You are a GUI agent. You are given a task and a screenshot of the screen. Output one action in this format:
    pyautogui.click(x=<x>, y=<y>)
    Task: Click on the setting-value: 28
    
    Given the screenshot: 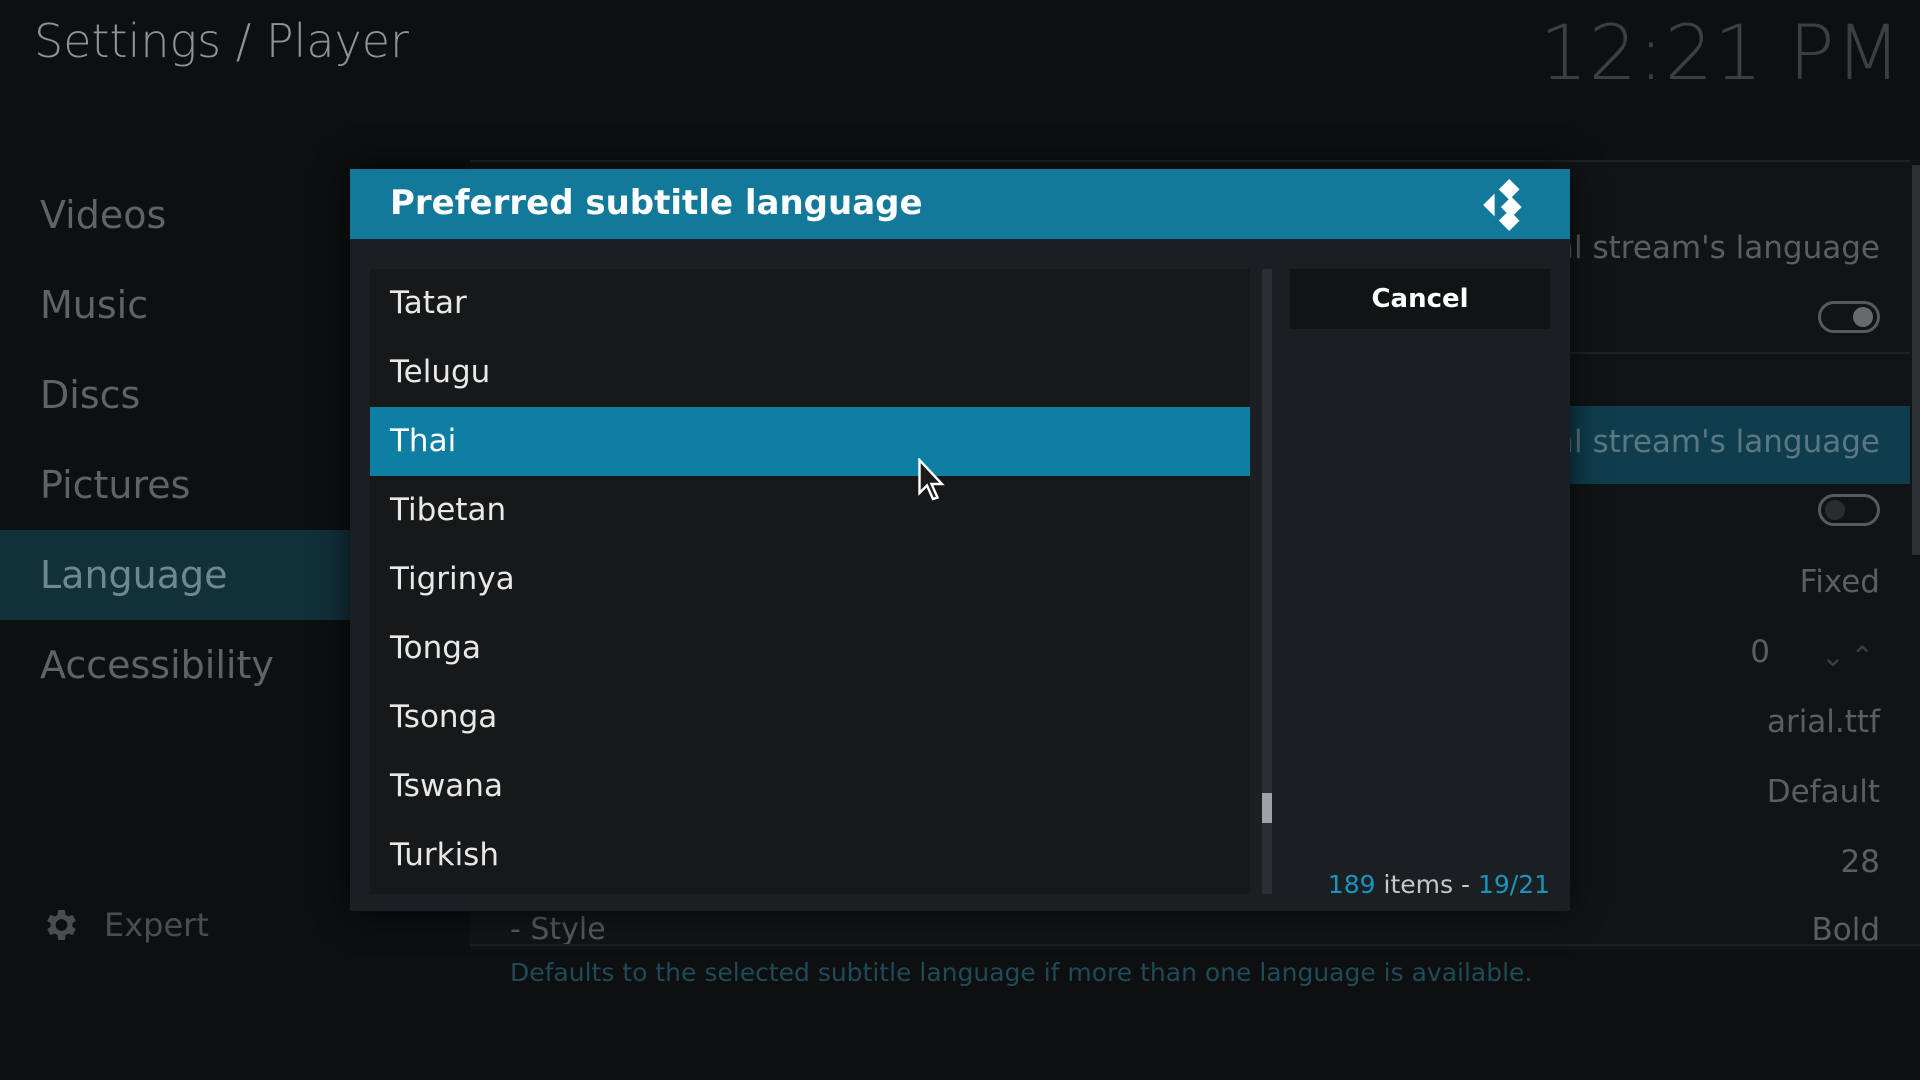 What is the action you would take?
    pyautogui.click(x=1860, y=862)
    